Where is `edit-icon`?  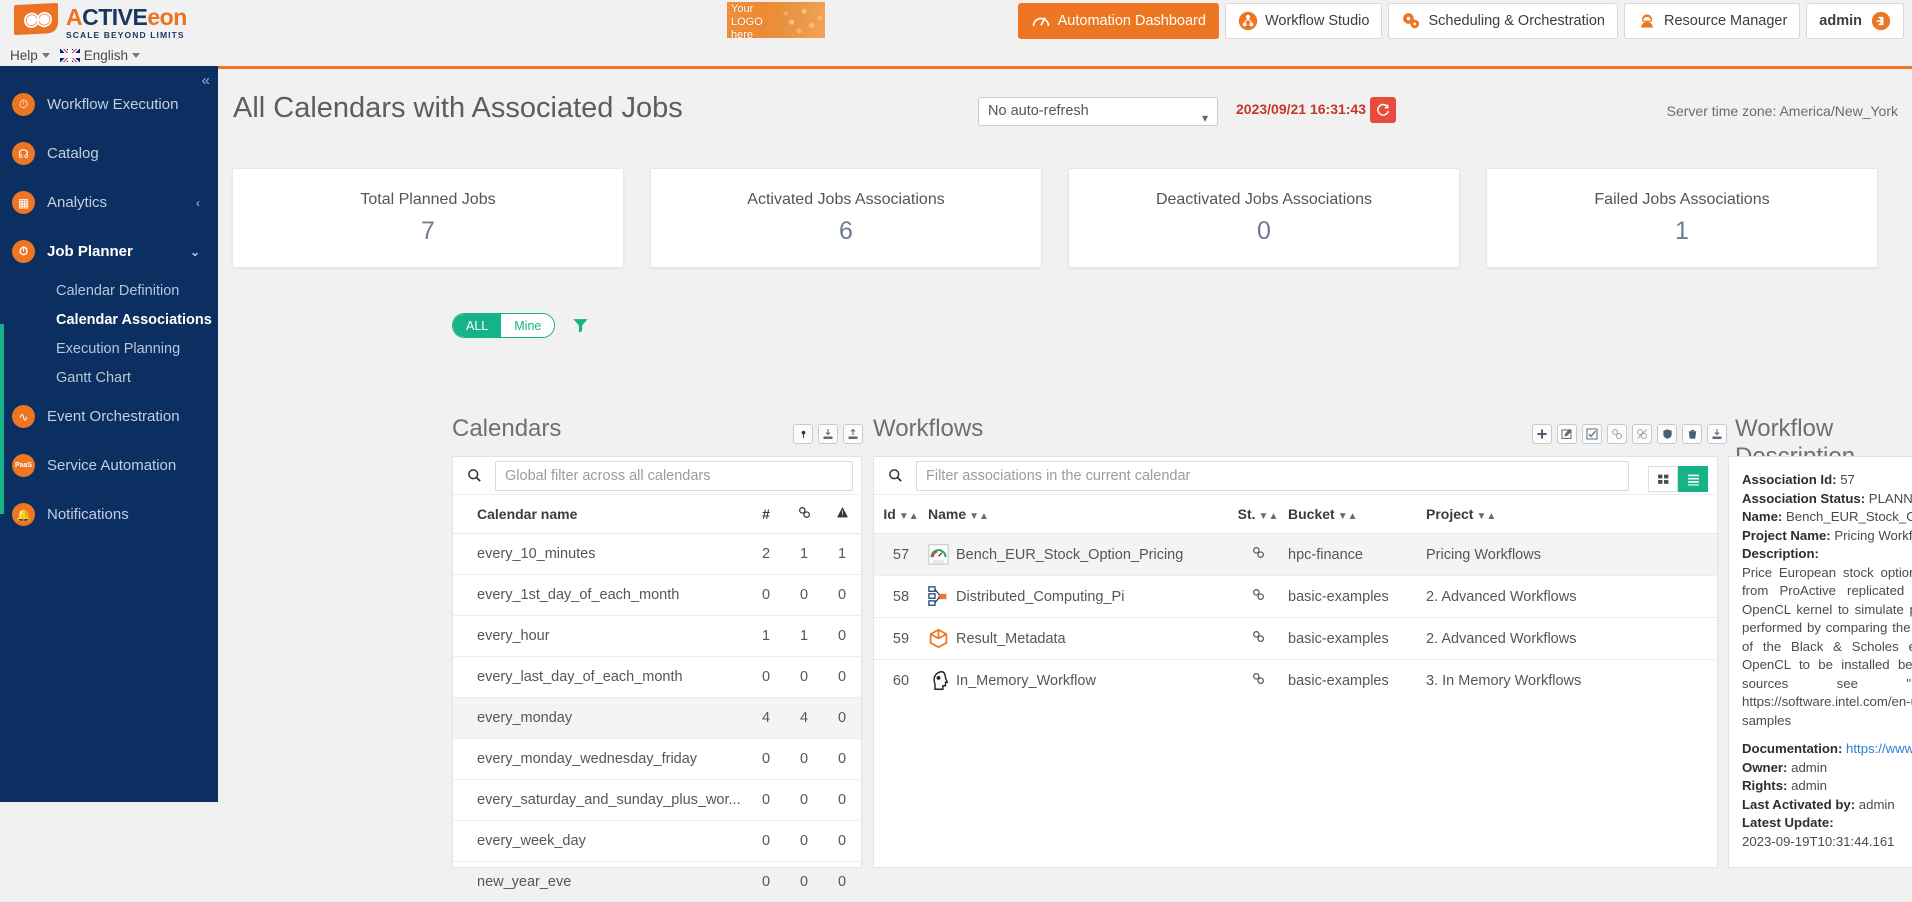
edit-icon is located at coordinates (1567, 434).